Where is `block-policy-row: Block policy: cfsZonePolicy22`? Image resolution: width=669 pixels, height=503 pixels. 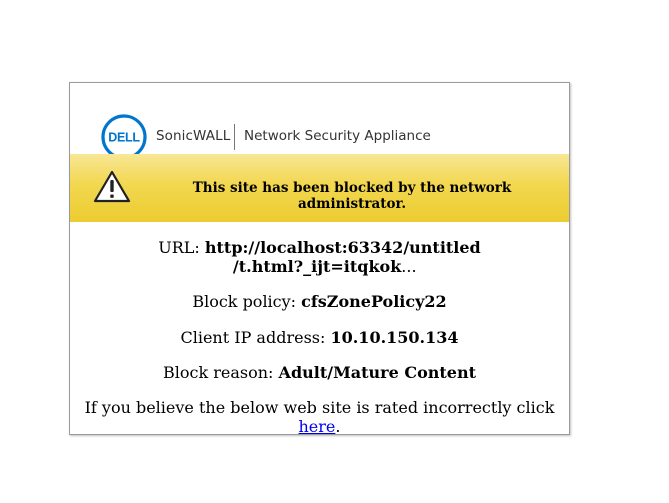
block-policy-row: Block policy: cfsZonePolicy22 is located at coordinates (319, 301).